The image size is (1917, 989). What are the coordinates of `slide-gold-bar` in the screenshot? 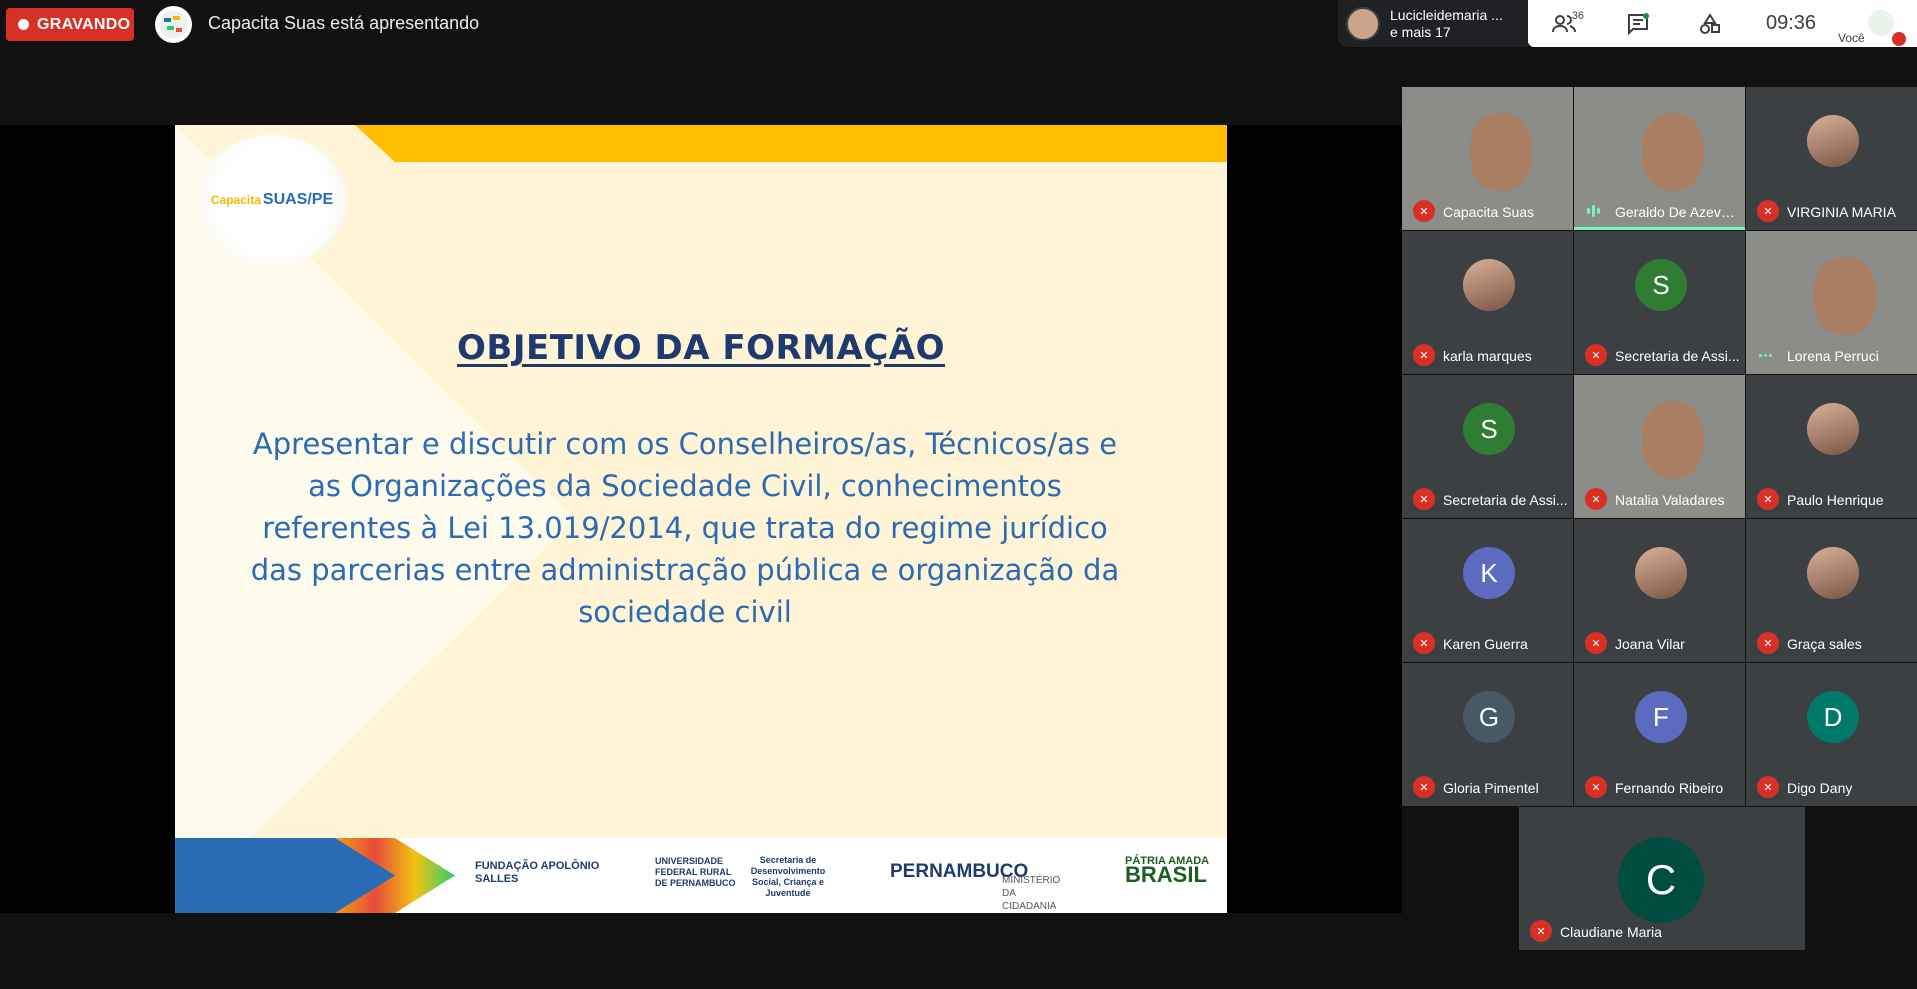 It's located at (791, 143).